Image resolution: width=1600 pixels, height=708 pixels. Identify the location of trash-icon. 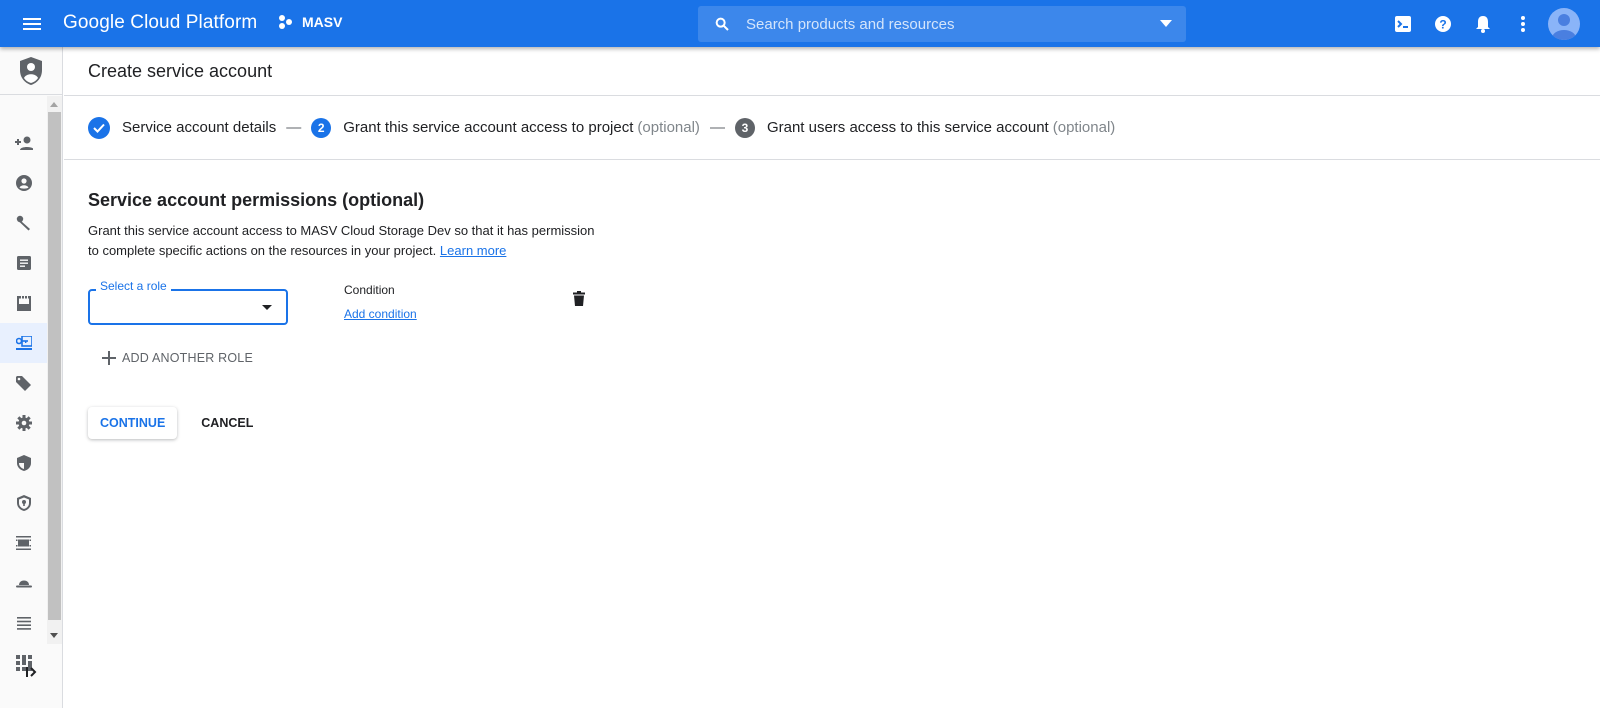
(579, 298).